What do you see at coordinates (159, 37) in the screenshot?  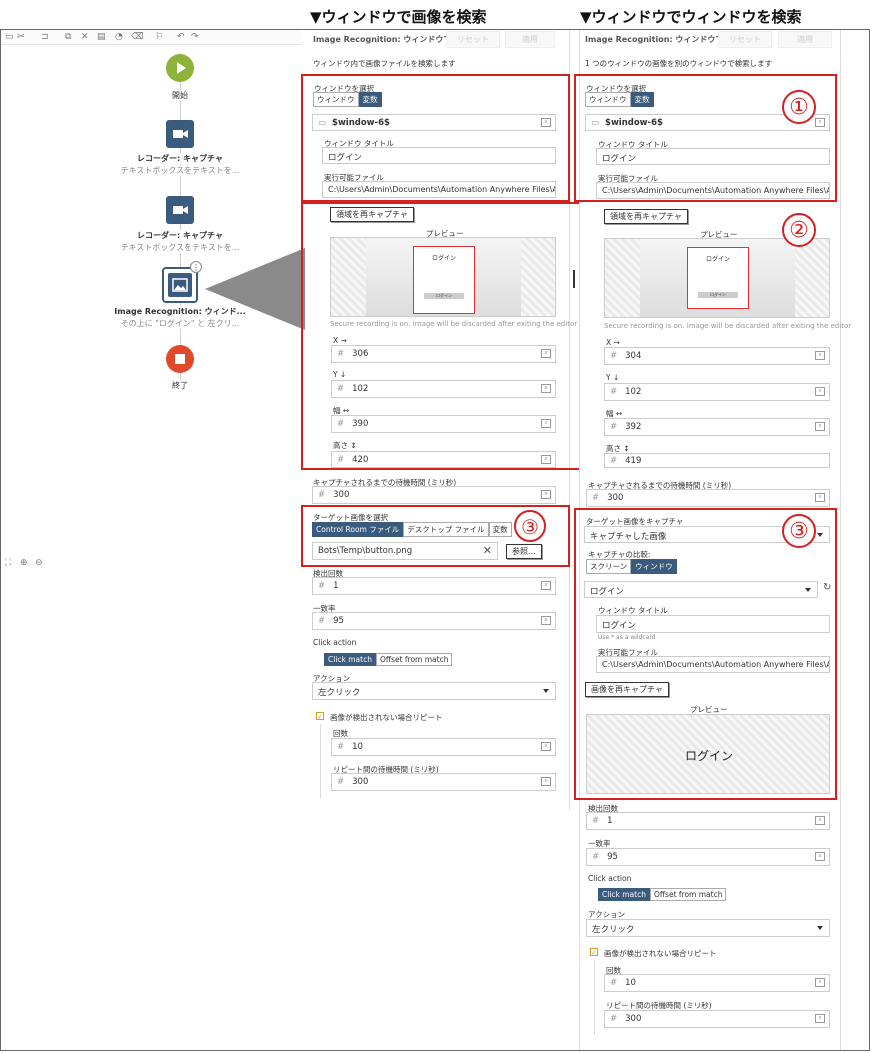 I see `disable-icon: ⚐` at bounding box center [159, 37].